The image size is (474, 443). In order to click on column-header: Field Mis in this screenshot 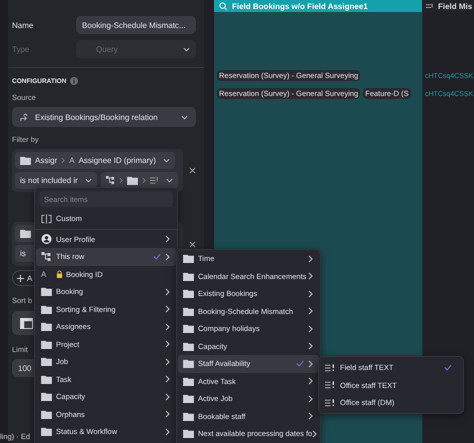, I will do `click(448, 6)`.